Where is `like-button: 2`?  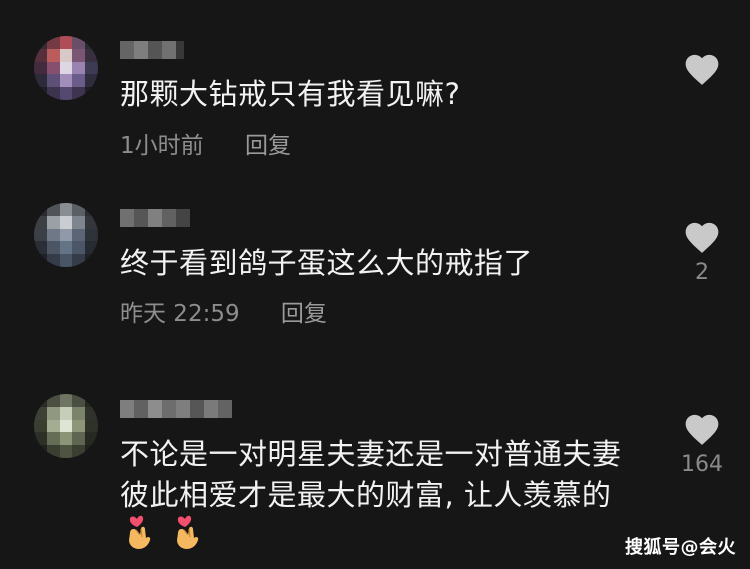 like-button: 2 is located at coordinates (702, 251).